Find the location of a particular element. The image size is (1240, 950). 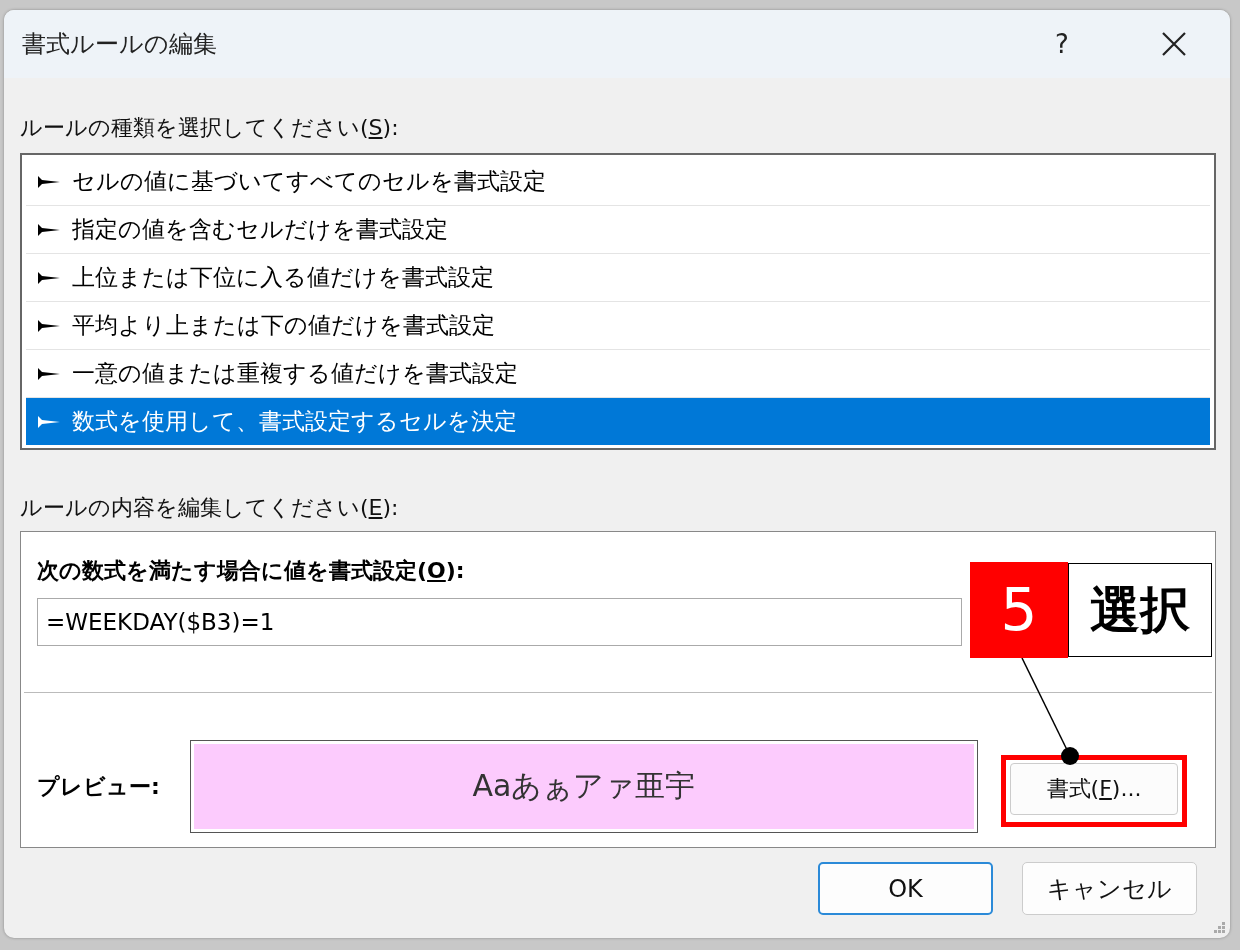

rule-type-item: 平均より上または下の値だけを書式設定 is located at coordinates (618, 326).